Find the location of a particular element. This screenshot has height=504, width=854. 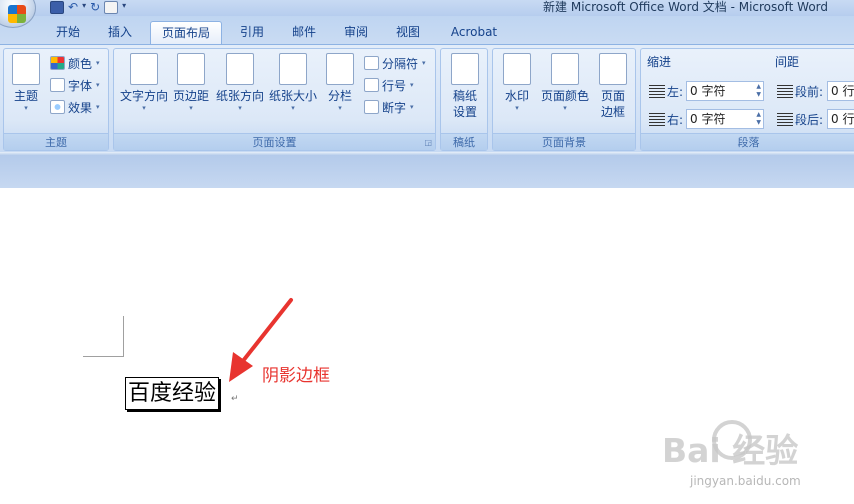

spacing-after-icon is located at coordinates (785, 119).